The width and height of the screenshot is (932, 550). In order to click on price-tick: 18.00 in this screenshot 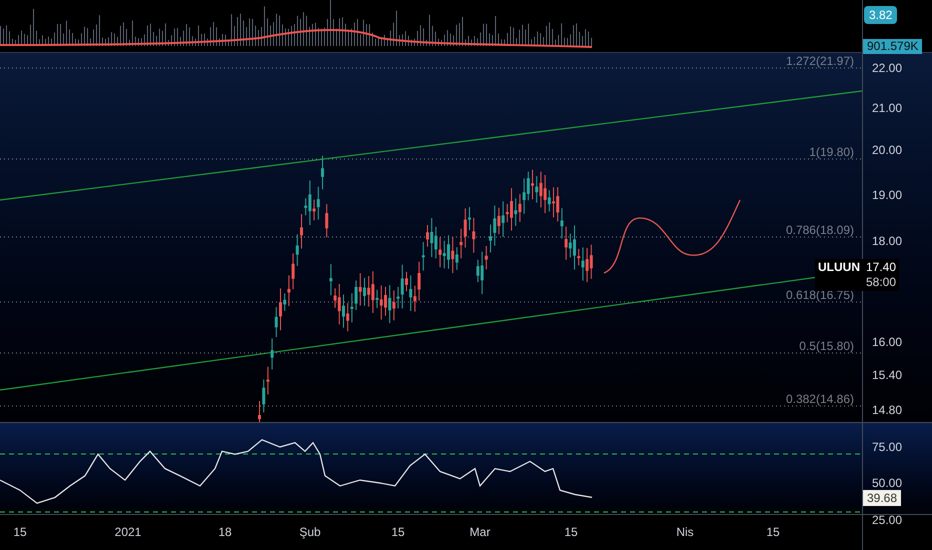, I will do `click(887, 241)`.